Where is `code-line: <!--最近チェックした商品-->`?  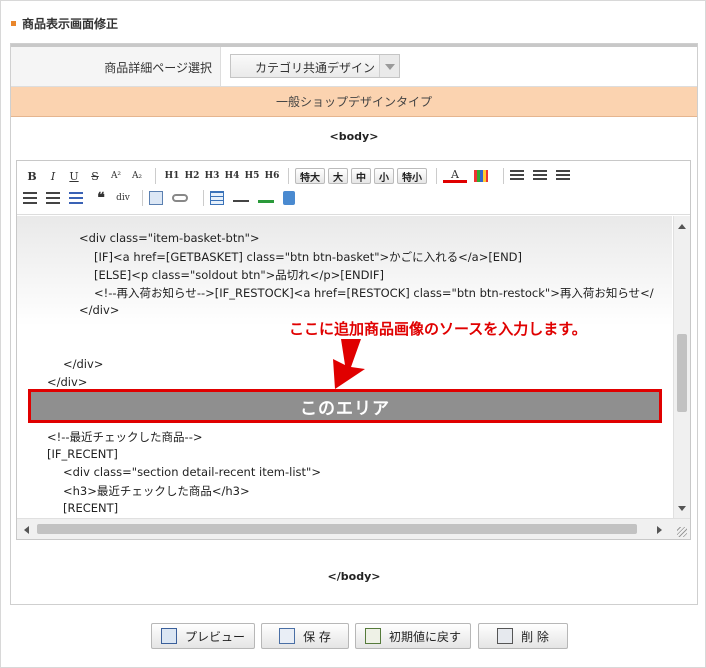
code-line: <!--最近チェックした商品--> is located at coordinates (125, 437).